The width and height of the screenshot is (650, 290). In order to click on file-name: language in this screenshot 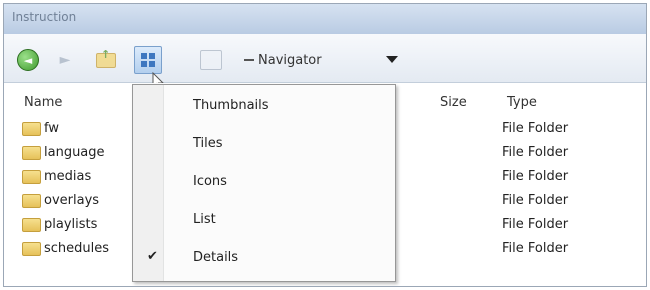, I will do `click(74, 152)`.